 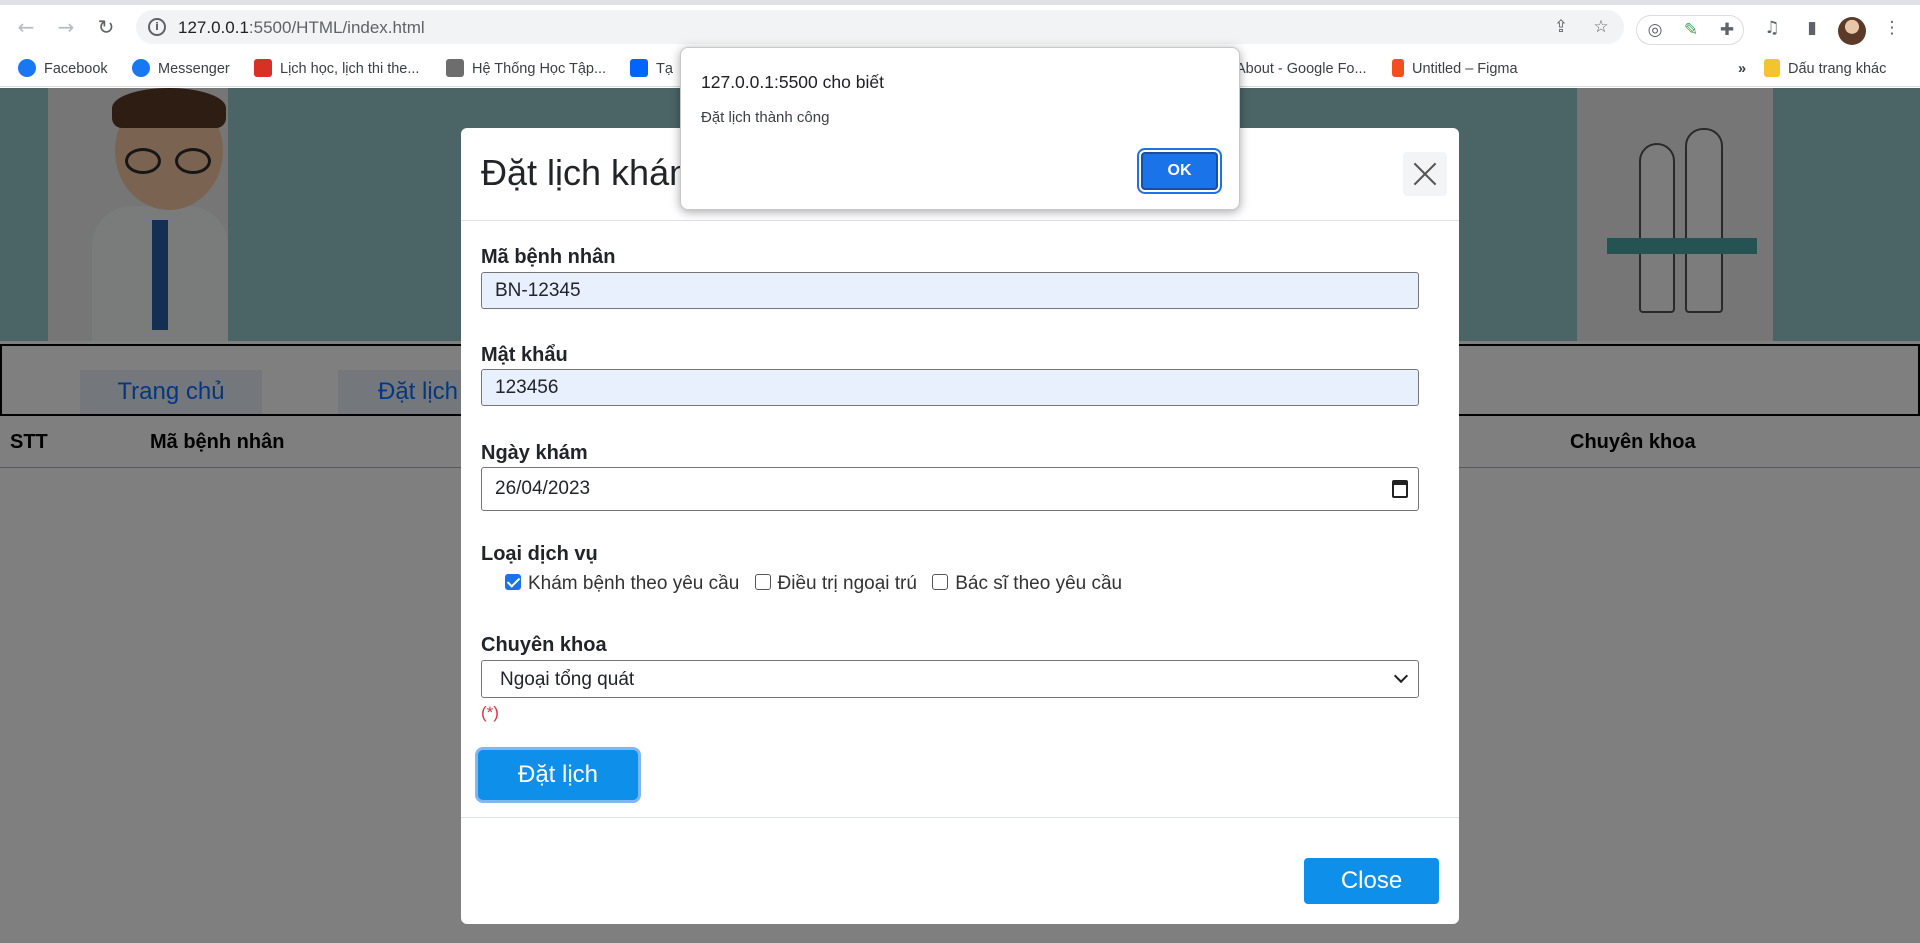 What do you see at coordinates (513, 582) in the screenshot?
I see `checkbox-checked` at bounding box center [513, 582].